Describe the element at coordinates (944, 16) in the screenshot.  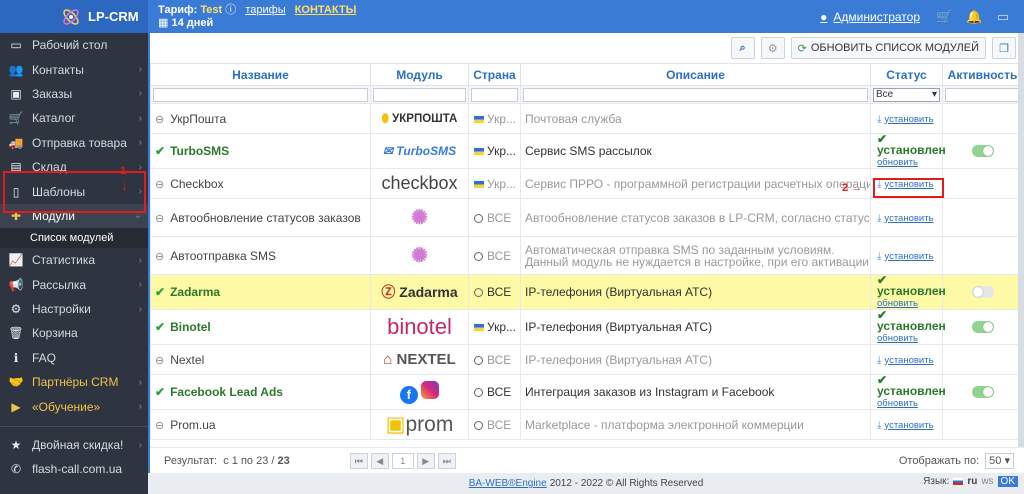
I see `cart-icon: 🛒` at that location.